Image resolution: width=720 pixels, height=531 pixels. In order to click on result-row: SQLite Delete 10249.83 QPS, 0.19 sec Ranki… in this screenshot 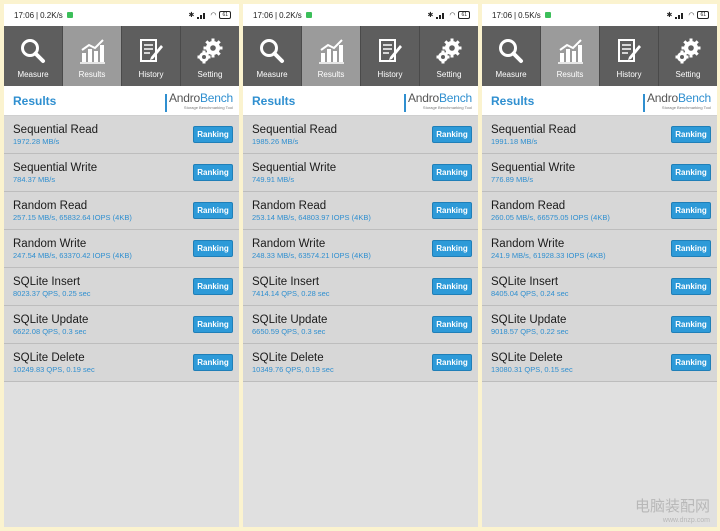, I will do `click(121, 363)`.